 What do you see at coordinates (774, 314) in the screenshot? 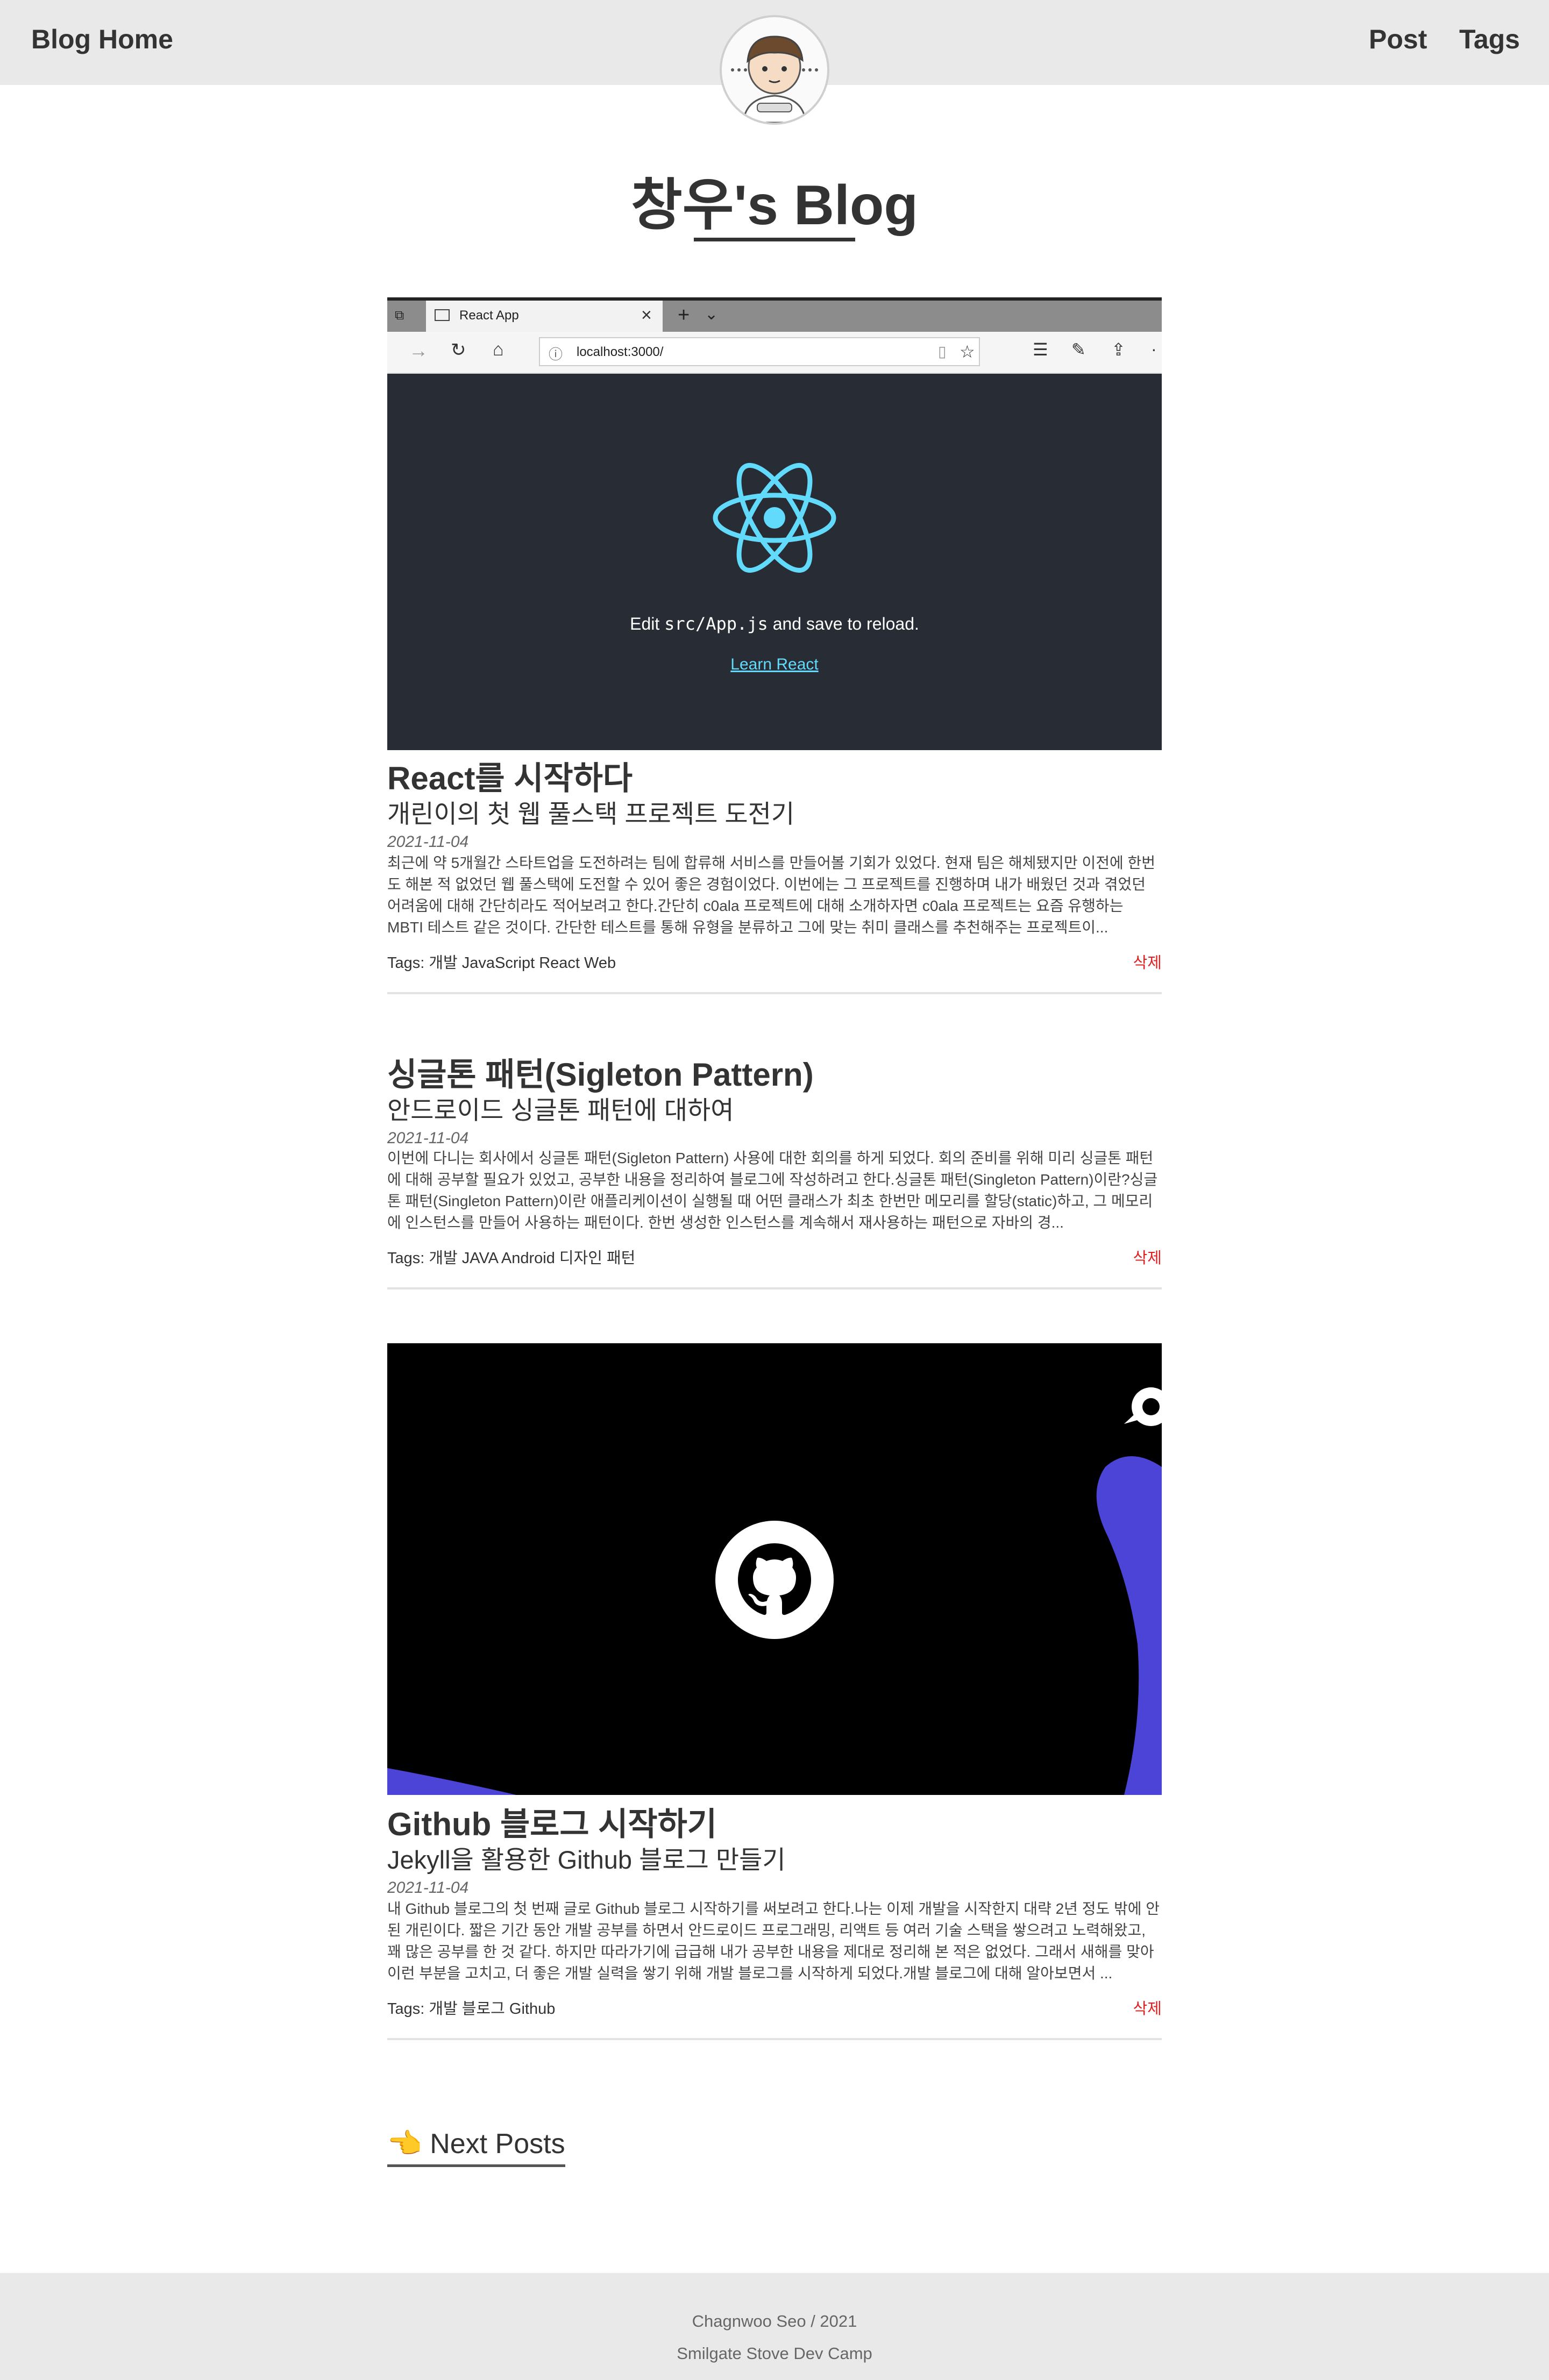
I see `browser-tab-strip: ⧉ React App × + ⌄` at bounding box center [774, 314].